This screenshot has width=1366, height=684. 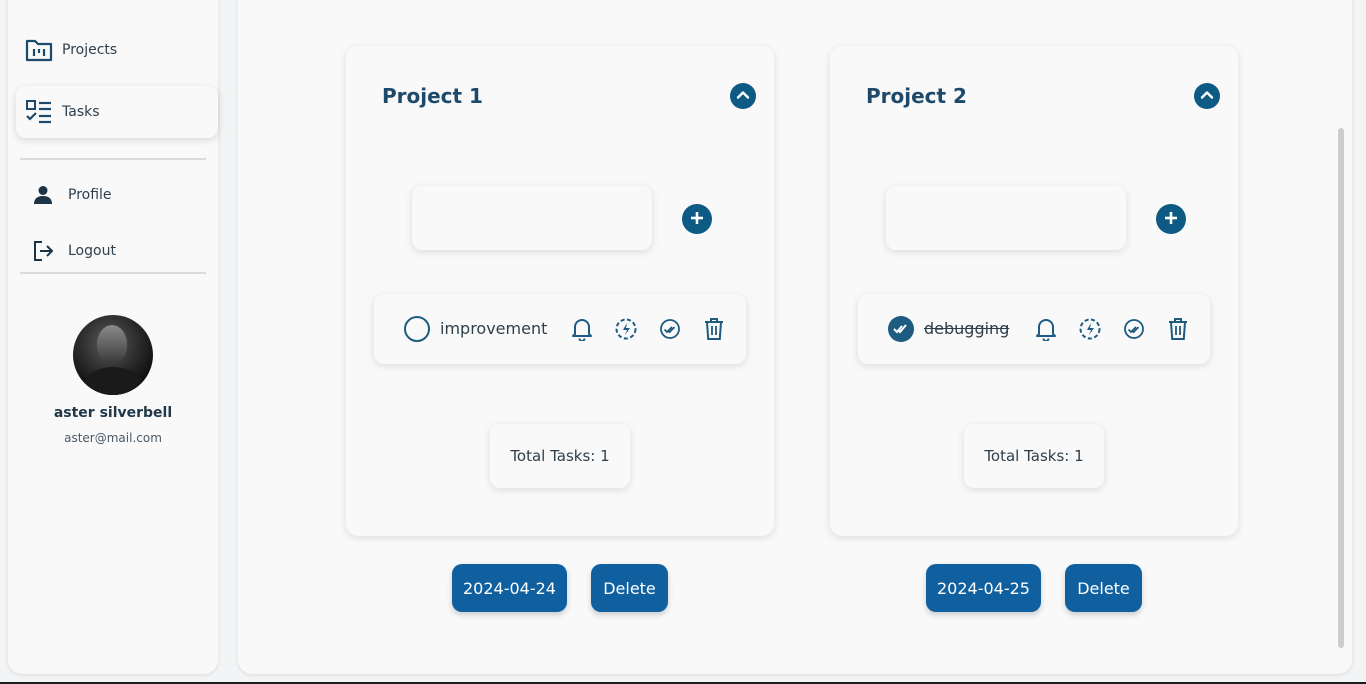 I want to click on scrollbar, so click(x=1341, y=388).